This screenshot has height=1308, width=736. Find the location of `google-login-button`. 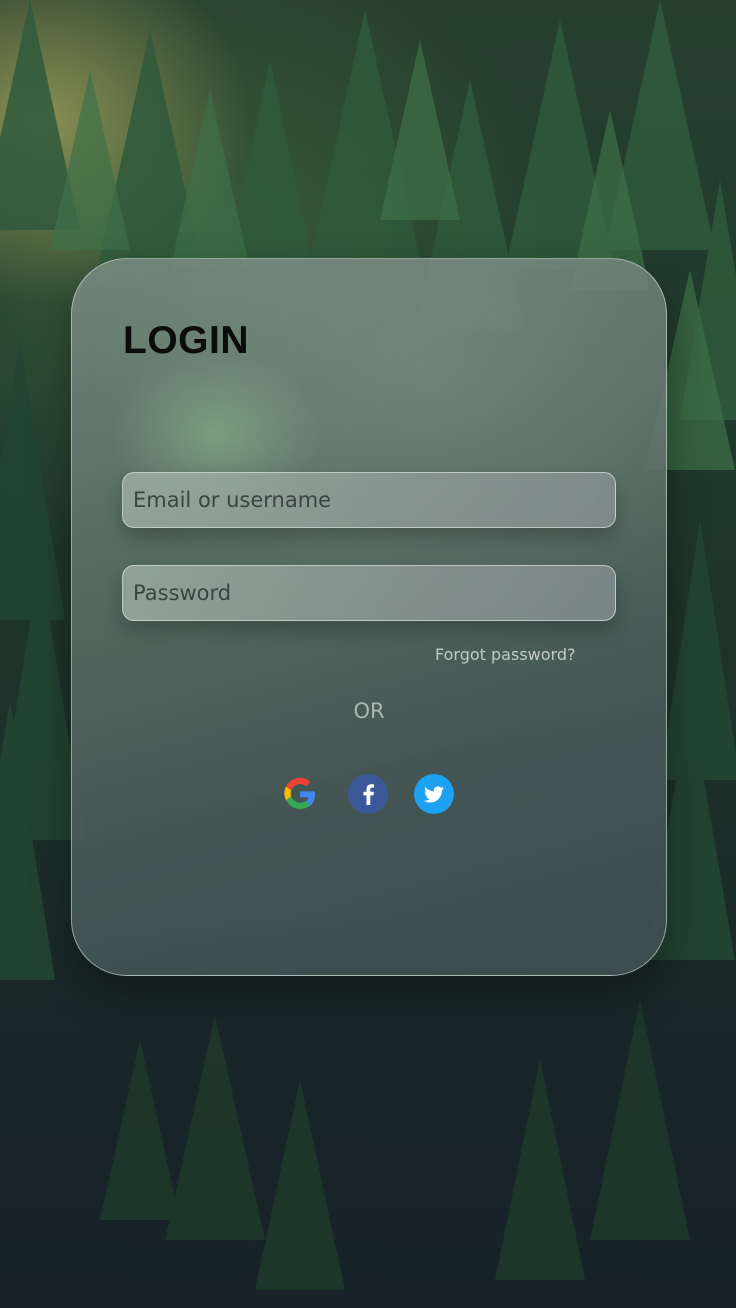

google-login-button is located at coordinates (300, 794).